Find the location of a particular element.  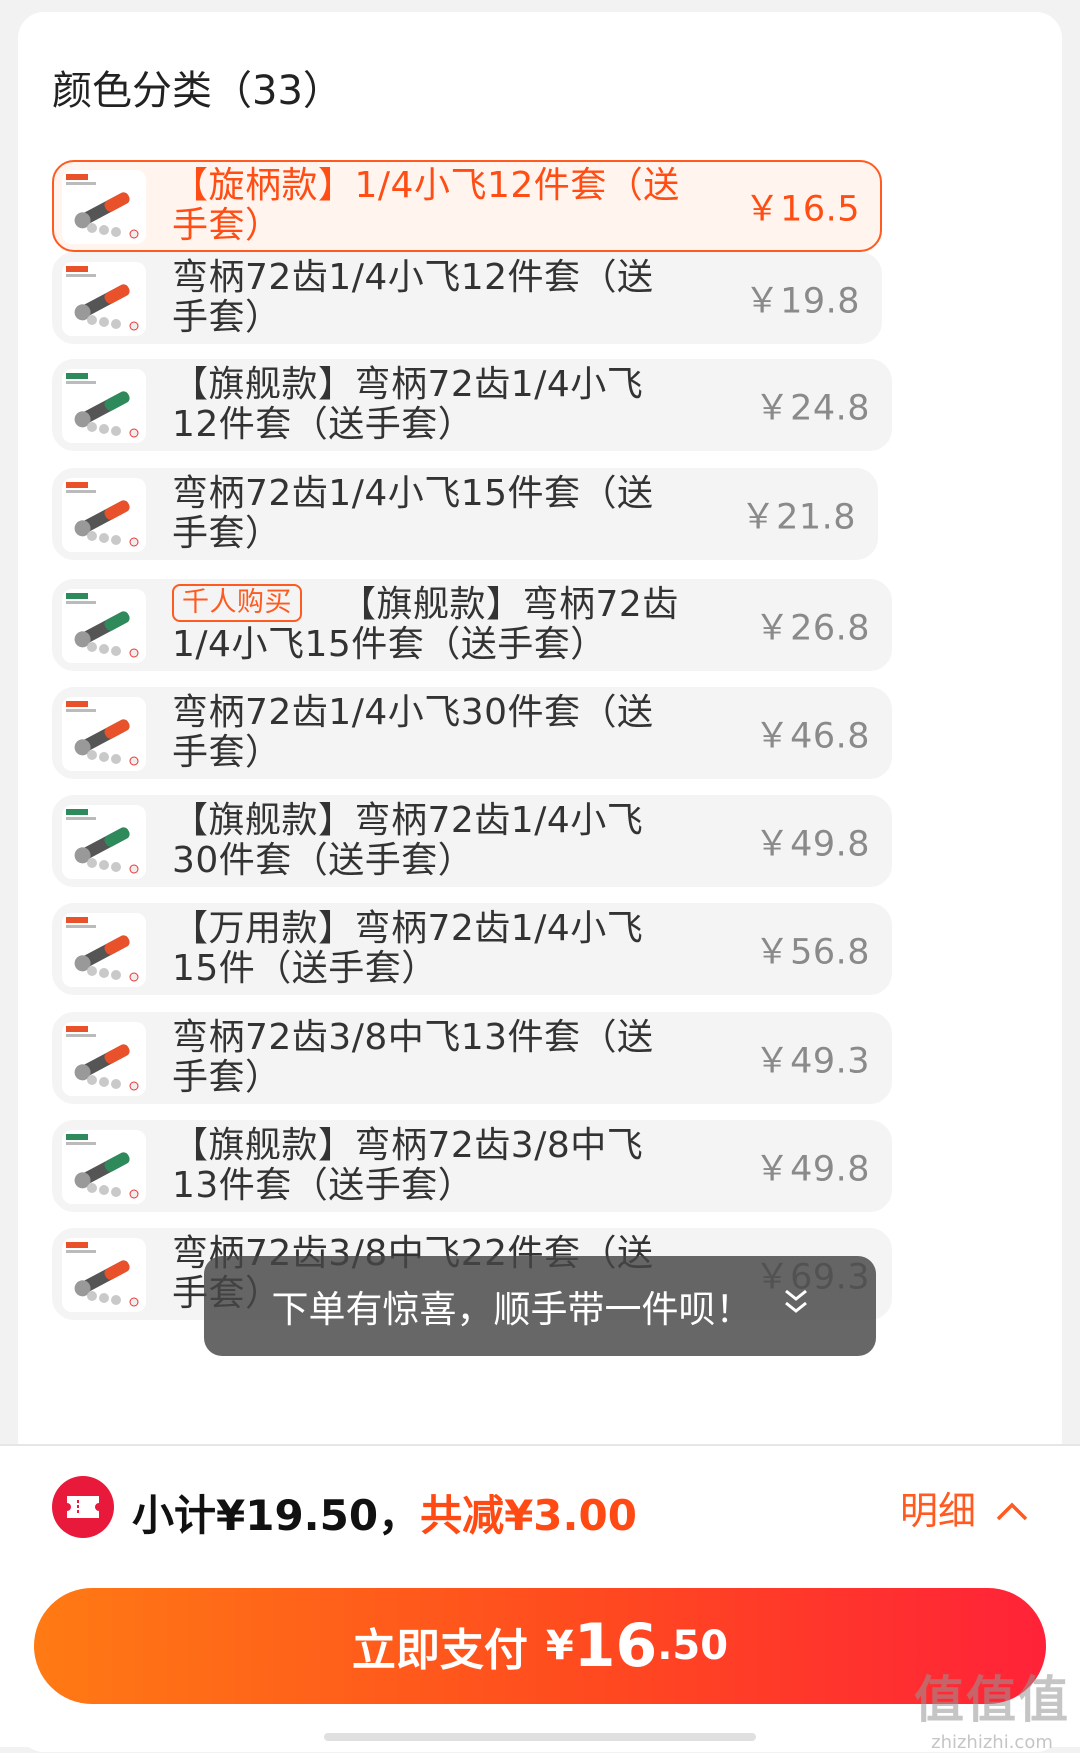

sku-option: 【旗舰款】弯柄72齿1/4小飞30件套（送手套） ￥49.8 is located at coordinates (472, 841).